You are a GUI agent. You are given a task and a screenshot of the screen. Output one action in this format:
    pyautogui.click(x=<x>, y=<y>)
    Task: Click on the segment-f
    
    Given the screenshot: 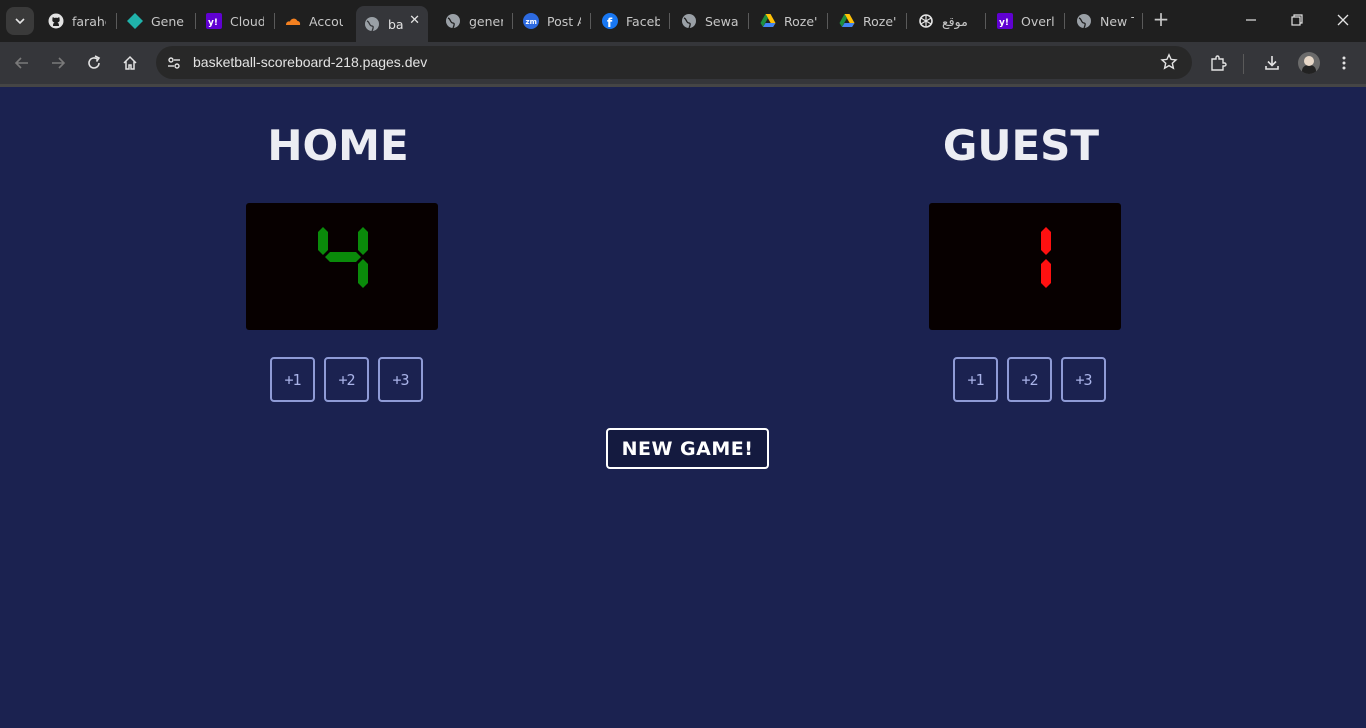 What is the action you would take?
    pyautogui.click(x=323, y=241)
    